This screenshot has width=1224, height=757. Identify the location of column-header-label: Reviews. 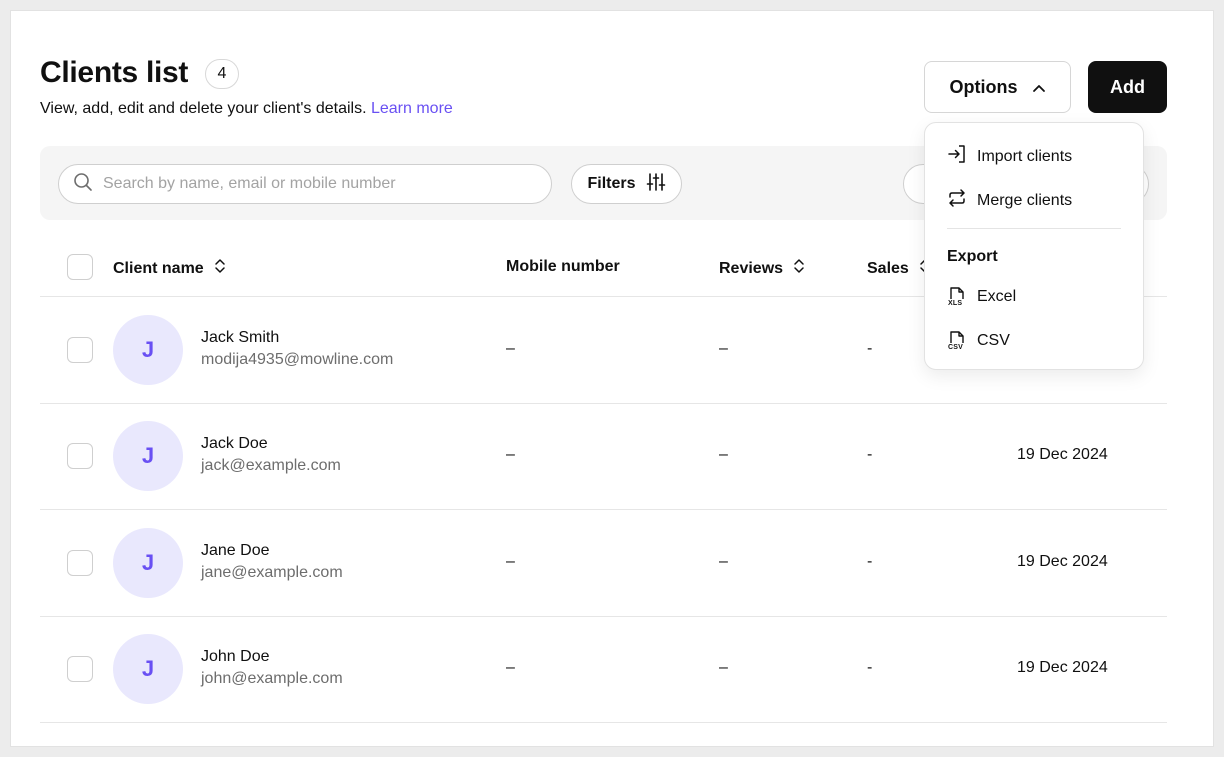
(751, 268).